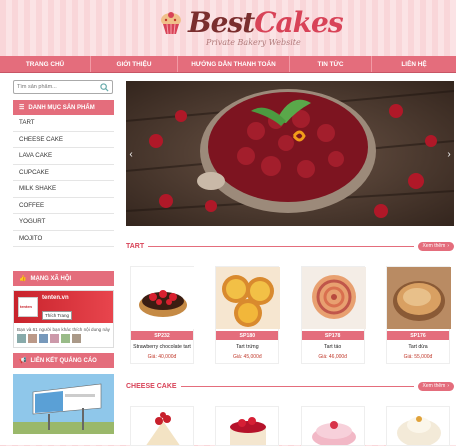  Describe the element at coordinates (63, 238) in the screenshot. I see `category-mojito: MOJITO` at that location.